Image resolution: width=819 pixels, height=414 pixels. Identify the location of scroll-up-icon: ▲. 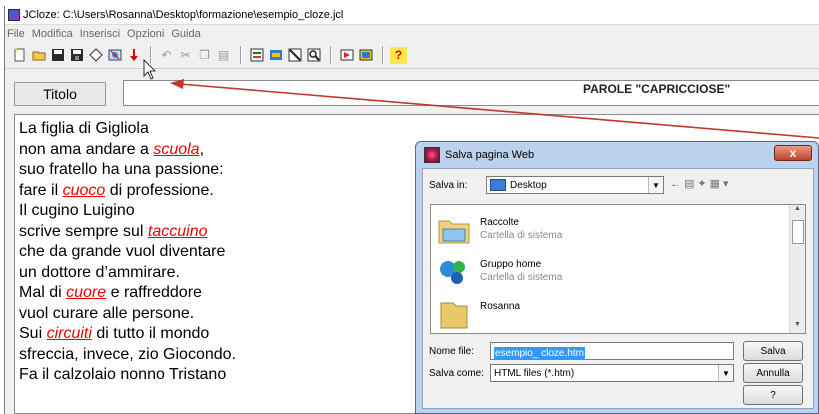
(797, 211).